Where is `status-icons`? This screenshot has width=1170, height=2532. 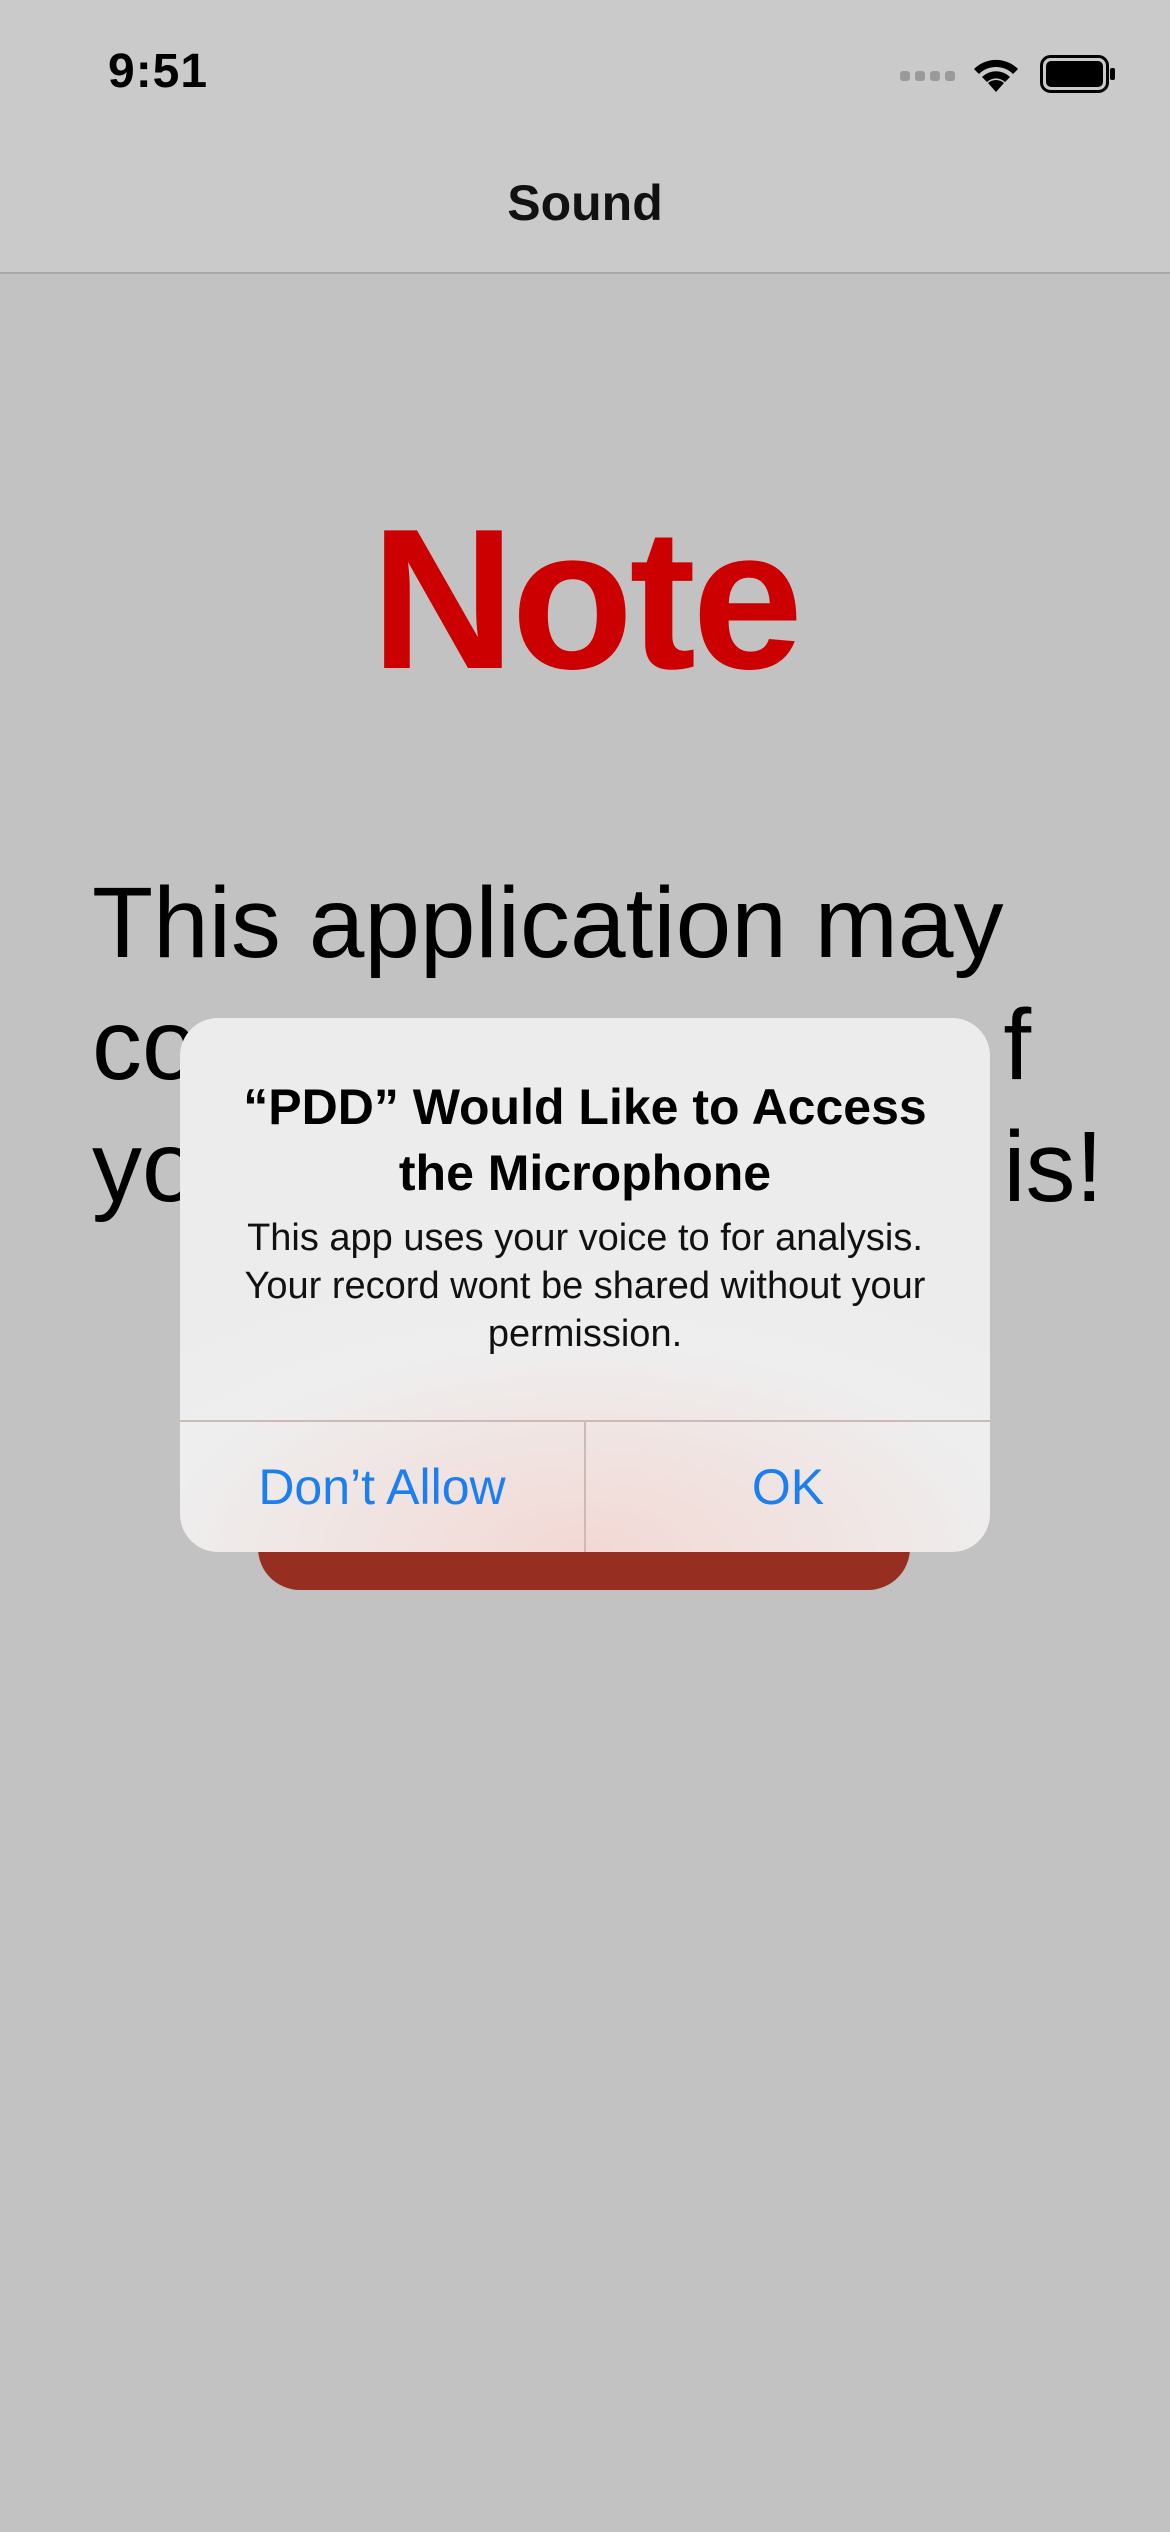 status-icons is located at coordinates (1008, 74).